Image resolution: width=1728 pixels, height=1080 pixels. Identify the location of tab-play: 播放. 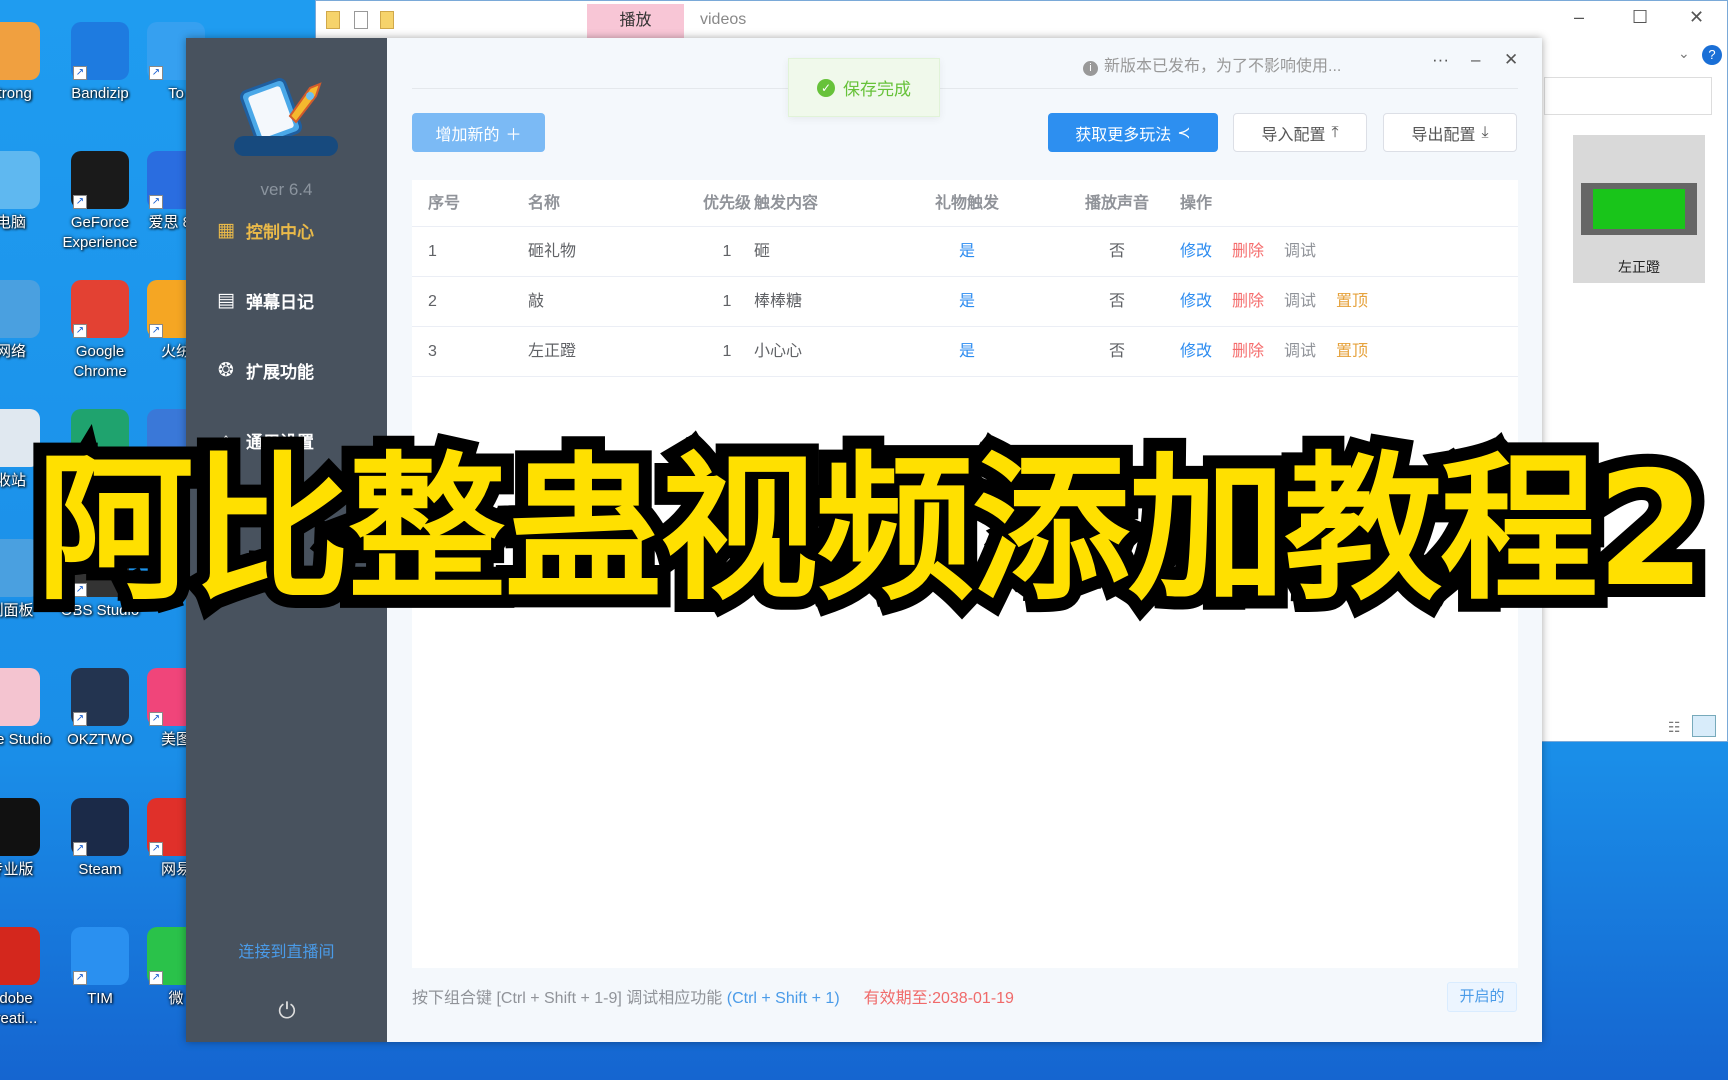
(635, 21).